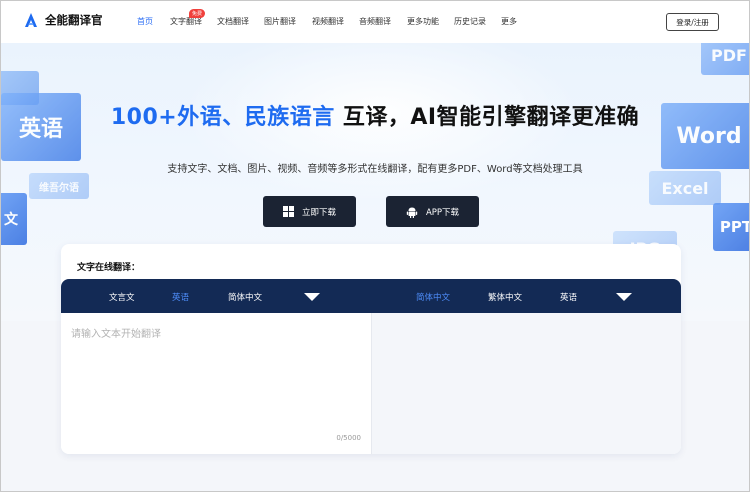 The image size is (750, 492). What do you see at coordinates (14, 219) in the screenshot?
I see `deco-wen-tile: 文` at bounding box center [14, 219].